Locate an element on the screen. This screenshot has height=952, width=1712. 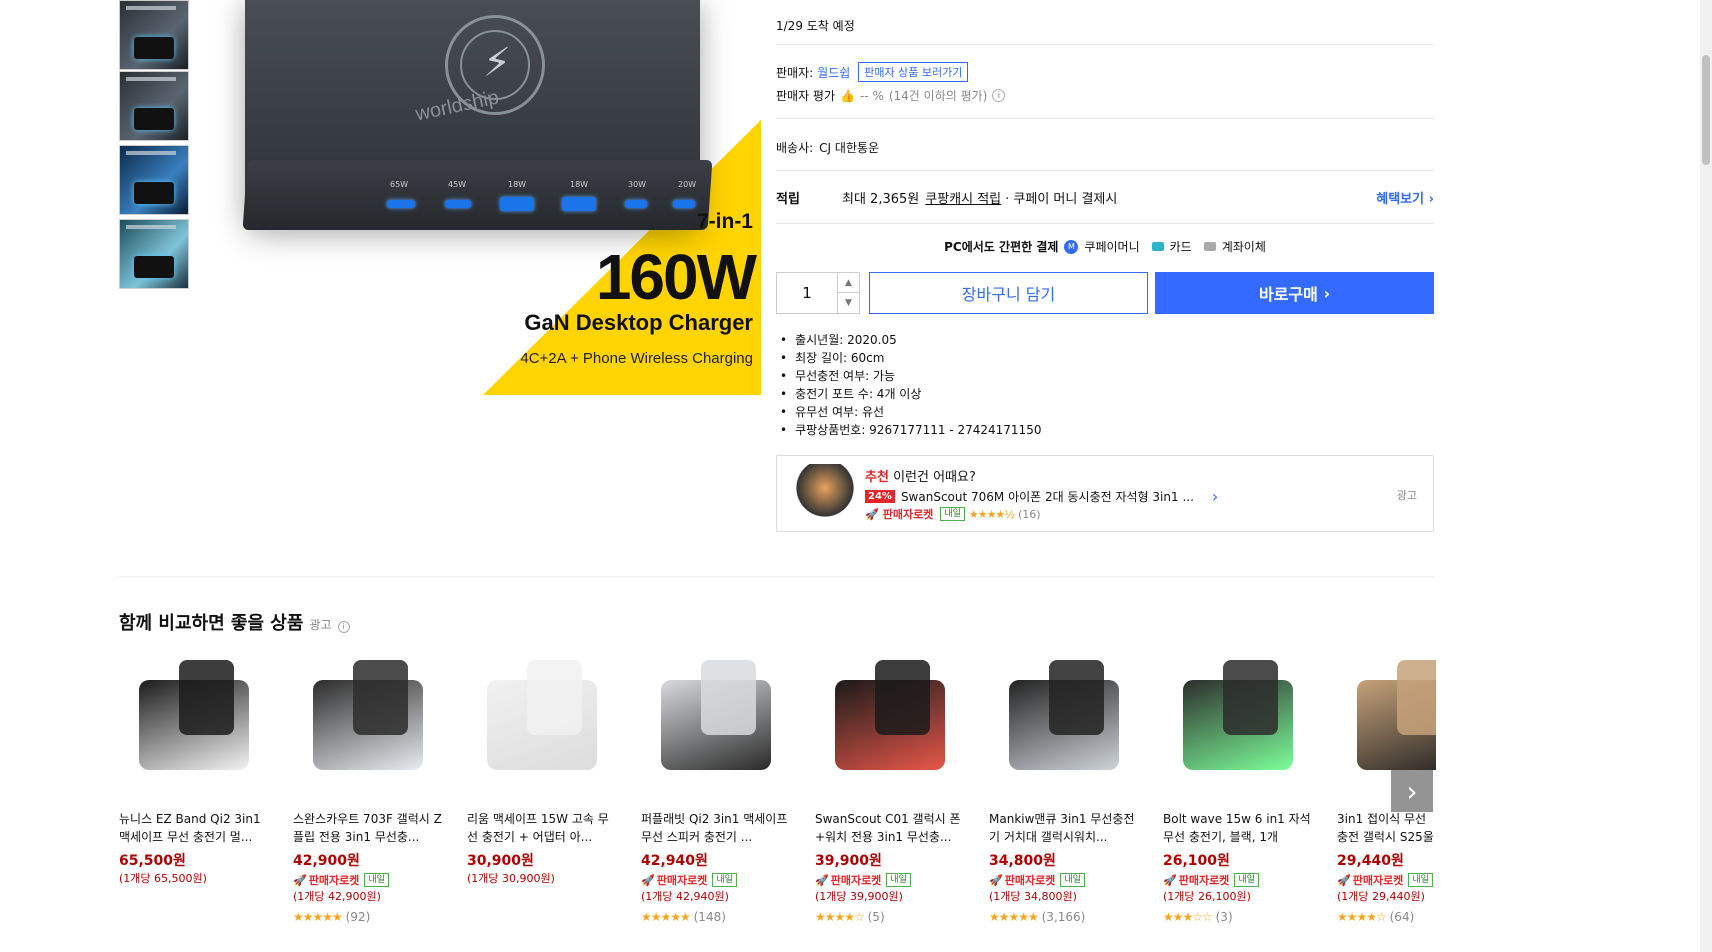
unit-price: (1개당 34,800원) is located at coordinates (1033, 896).